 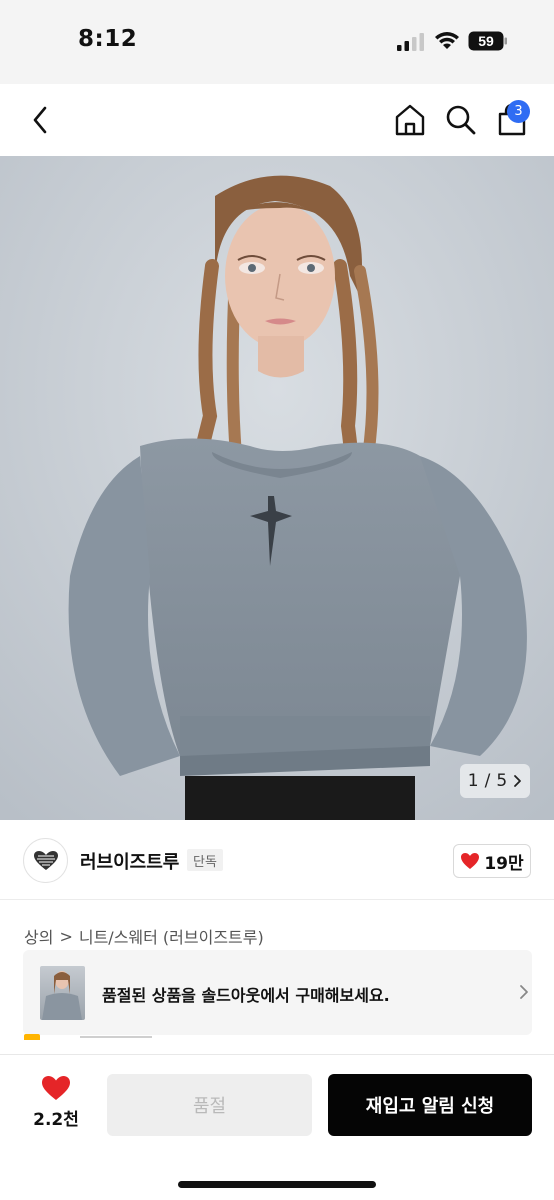 What do you see at coordinates (502, 781) in the screenshot?
I see `image-counter-total: 5` at bounding box center [502, 781].